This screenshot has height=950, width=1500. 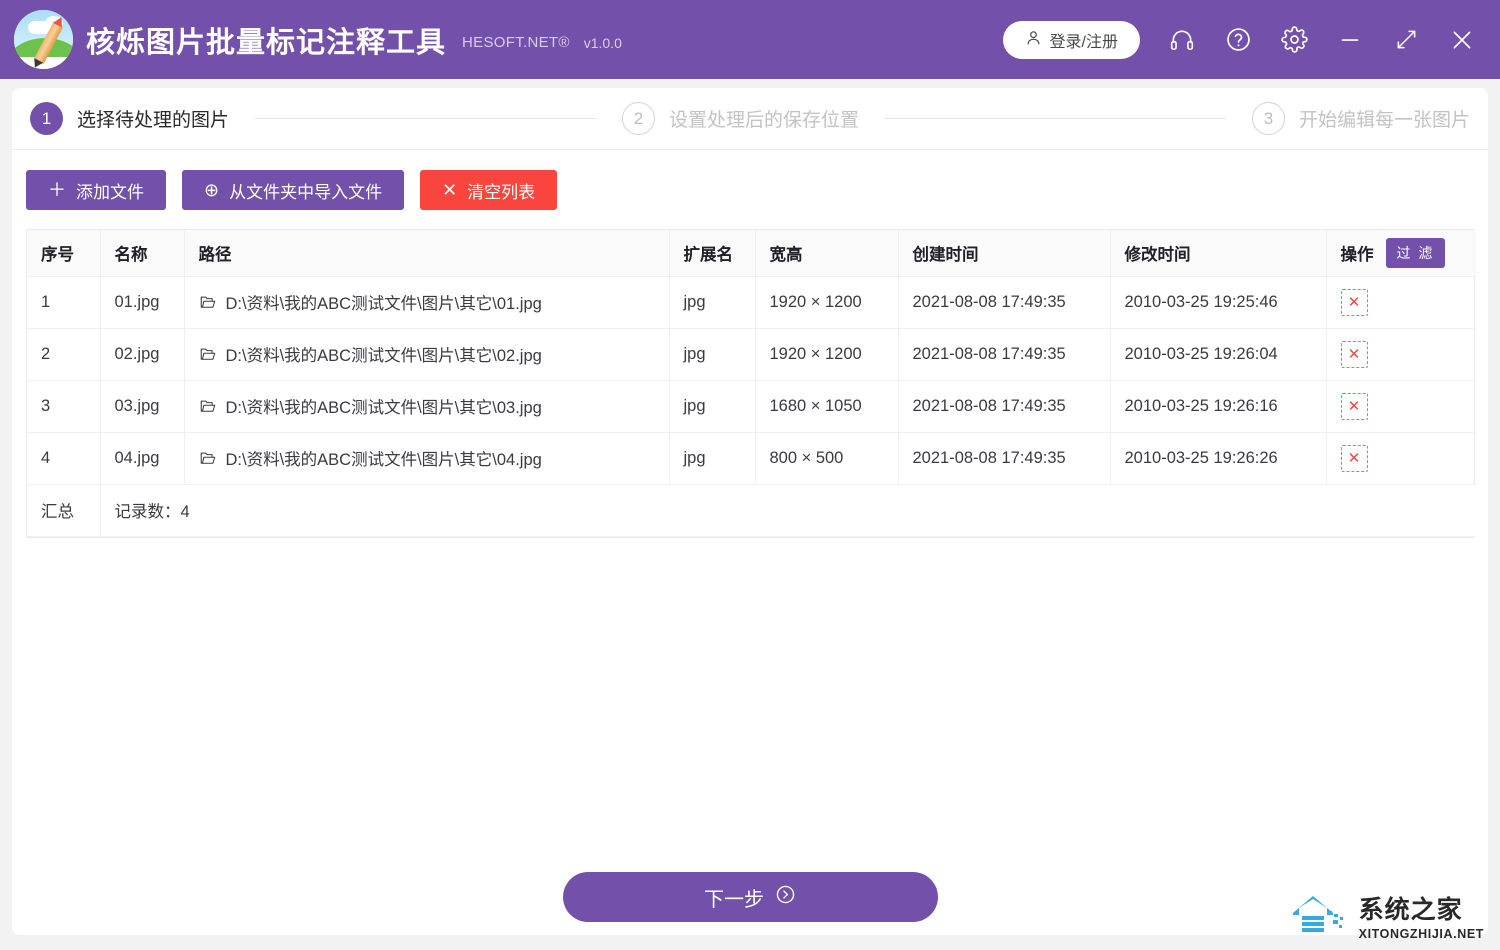 I want to click on footer-actions: 下一步, so click(x=750, y=897).